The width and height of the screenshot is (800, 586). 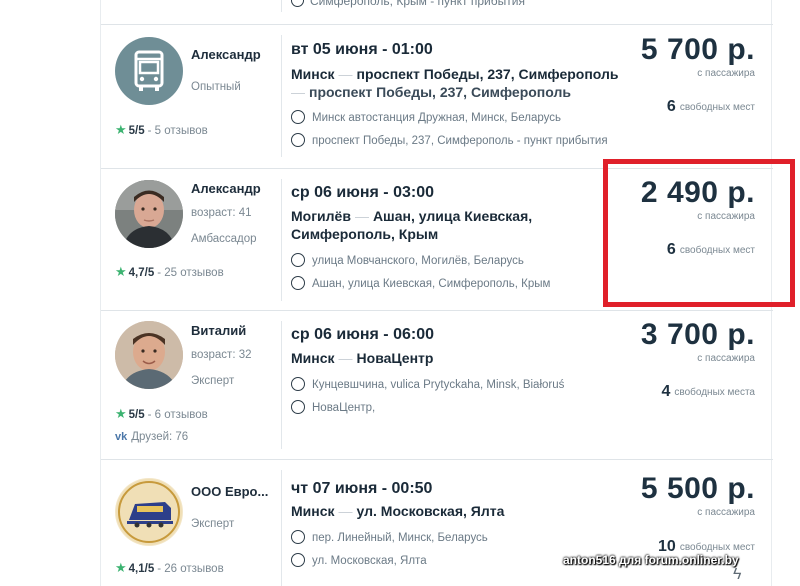 I want to click on trip-route: Минск — ул. Московская, Ялта, so click(x=397, y=511).